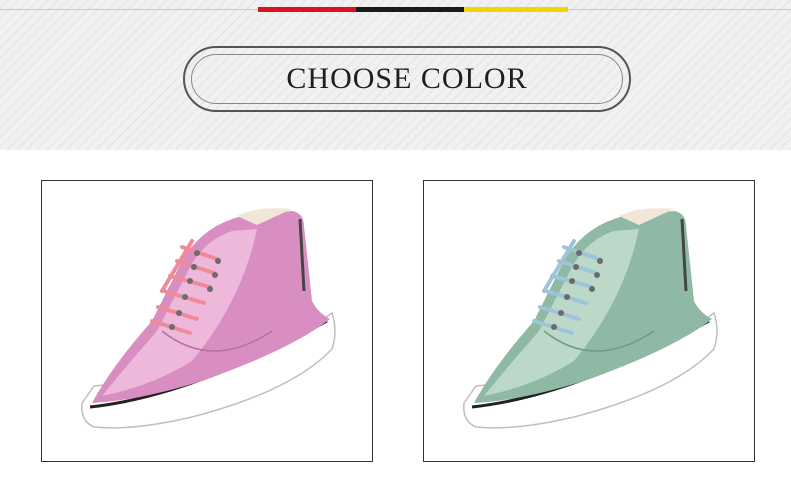  What do you see at coordinates (307, 9) in the screenshot?
I see `flag-stripe-red` at bounding box center [307, 9].